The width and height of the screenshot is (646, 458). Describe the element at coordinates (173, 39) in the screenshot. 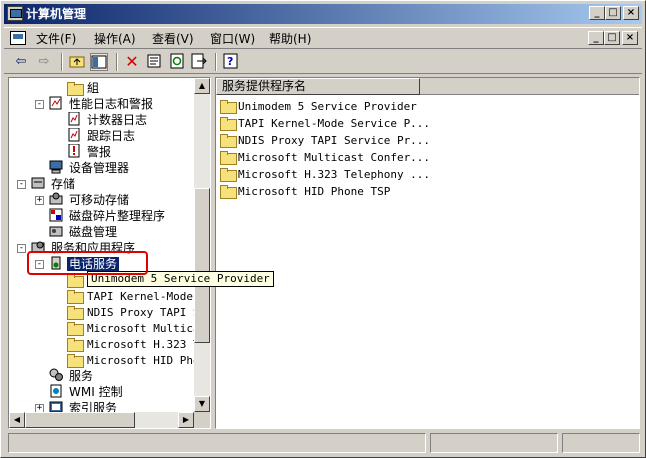

I see `menu-view: 查看(V)` at that location.